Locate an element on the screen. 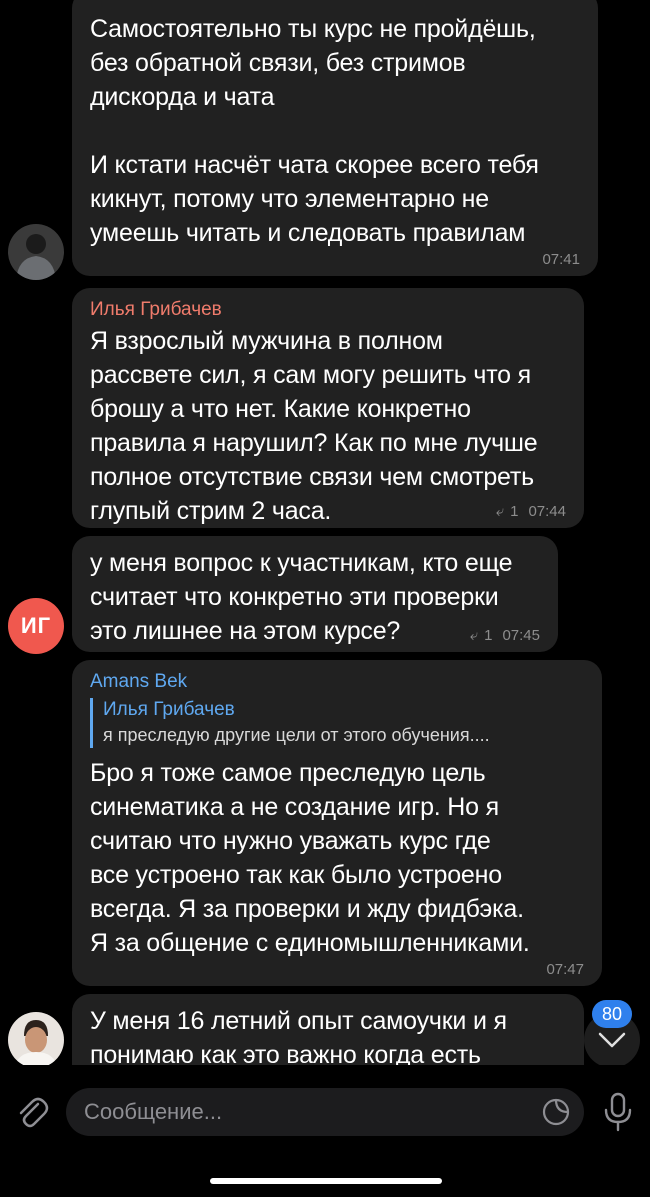  sender-name: Илья Грибачев is located at coordinates (328, 310).